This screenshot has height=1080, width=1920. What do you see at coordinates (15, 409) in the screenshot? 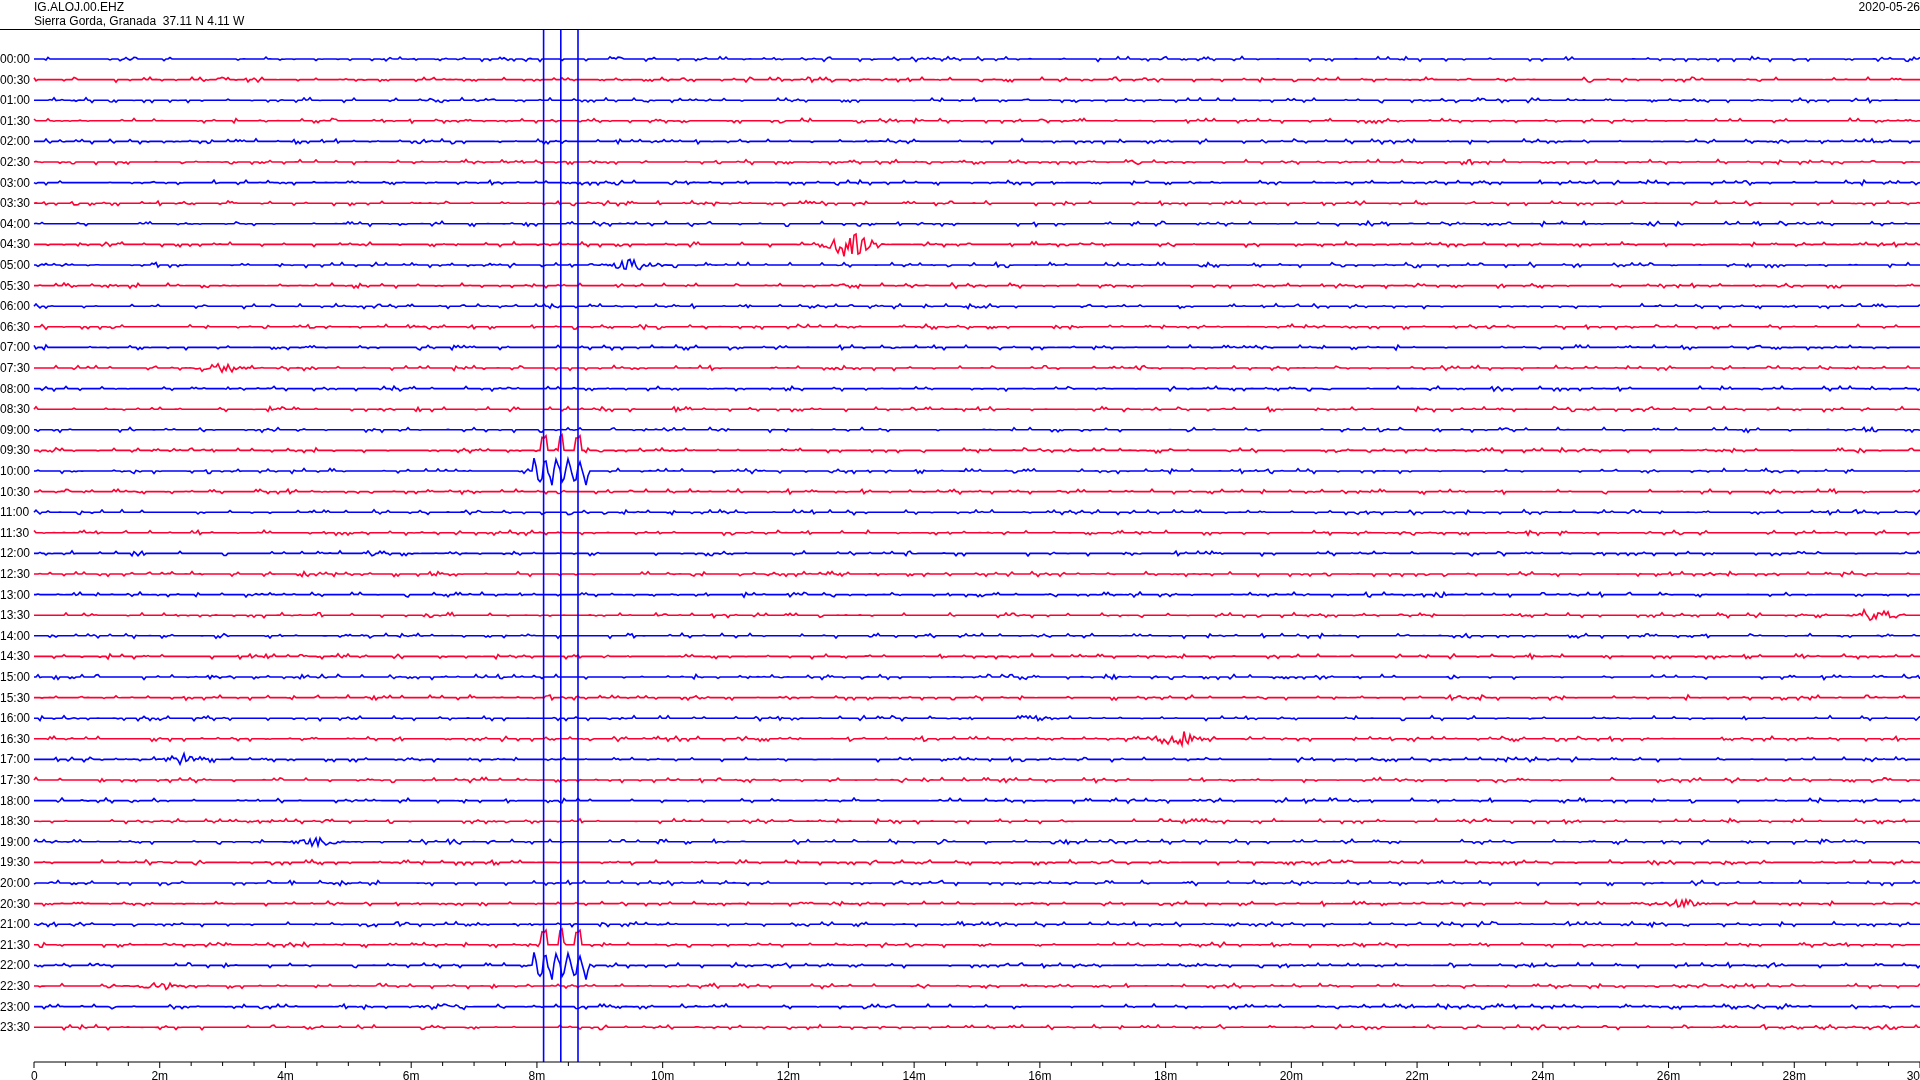
I see `time-label: 08:30` at bounding box center [15, 409].